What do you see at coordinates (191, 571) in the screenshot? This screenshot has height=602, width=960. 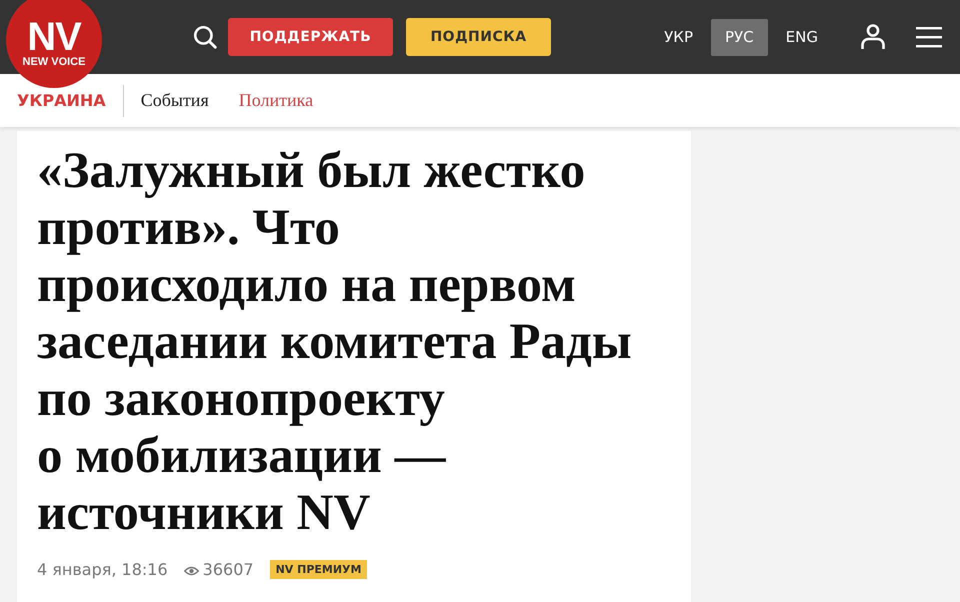 I see `eye-icon` at bounding box center [191, 571].